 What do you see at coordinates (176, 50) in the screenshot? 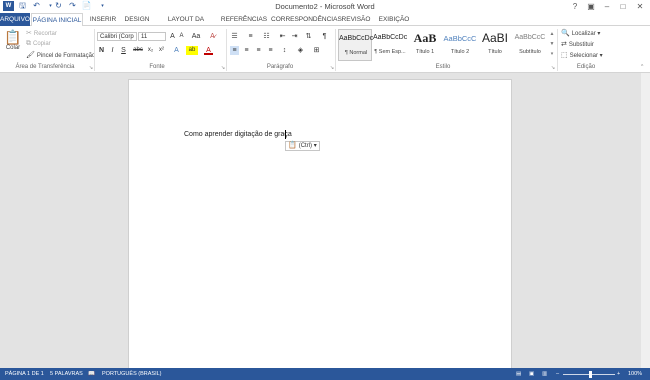
I see `text-effects-button: A` at bounding box center [176, 50].